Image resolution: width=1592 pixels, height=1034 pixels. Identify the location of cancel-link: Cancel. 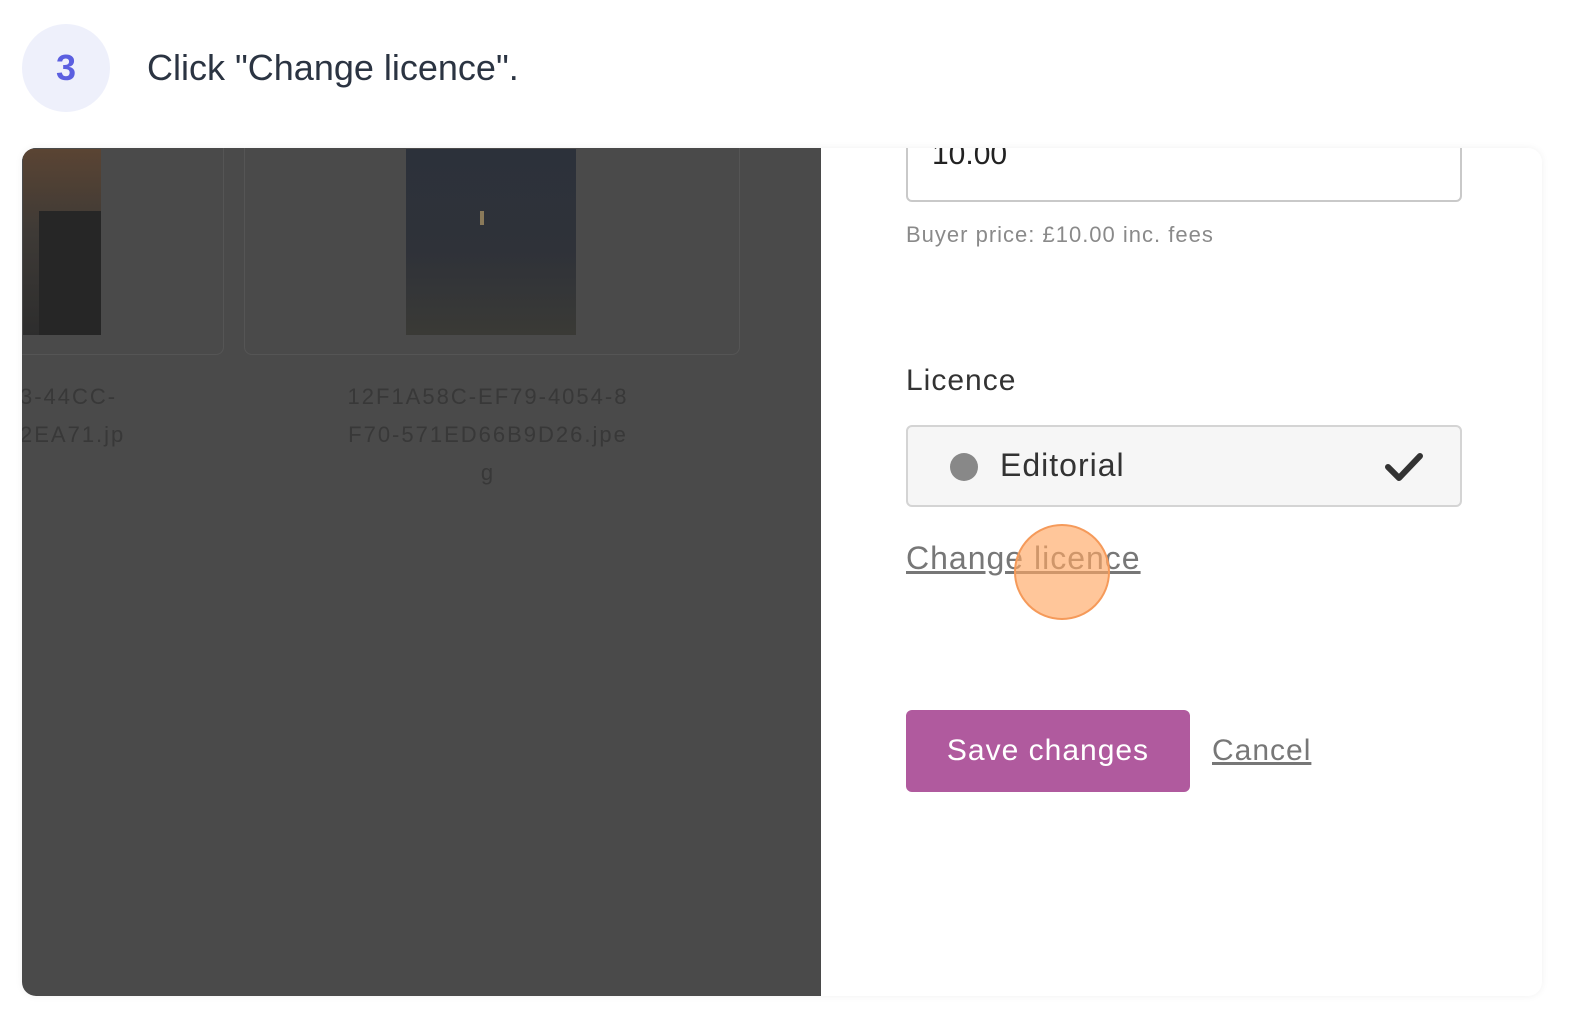
(1261, 751).